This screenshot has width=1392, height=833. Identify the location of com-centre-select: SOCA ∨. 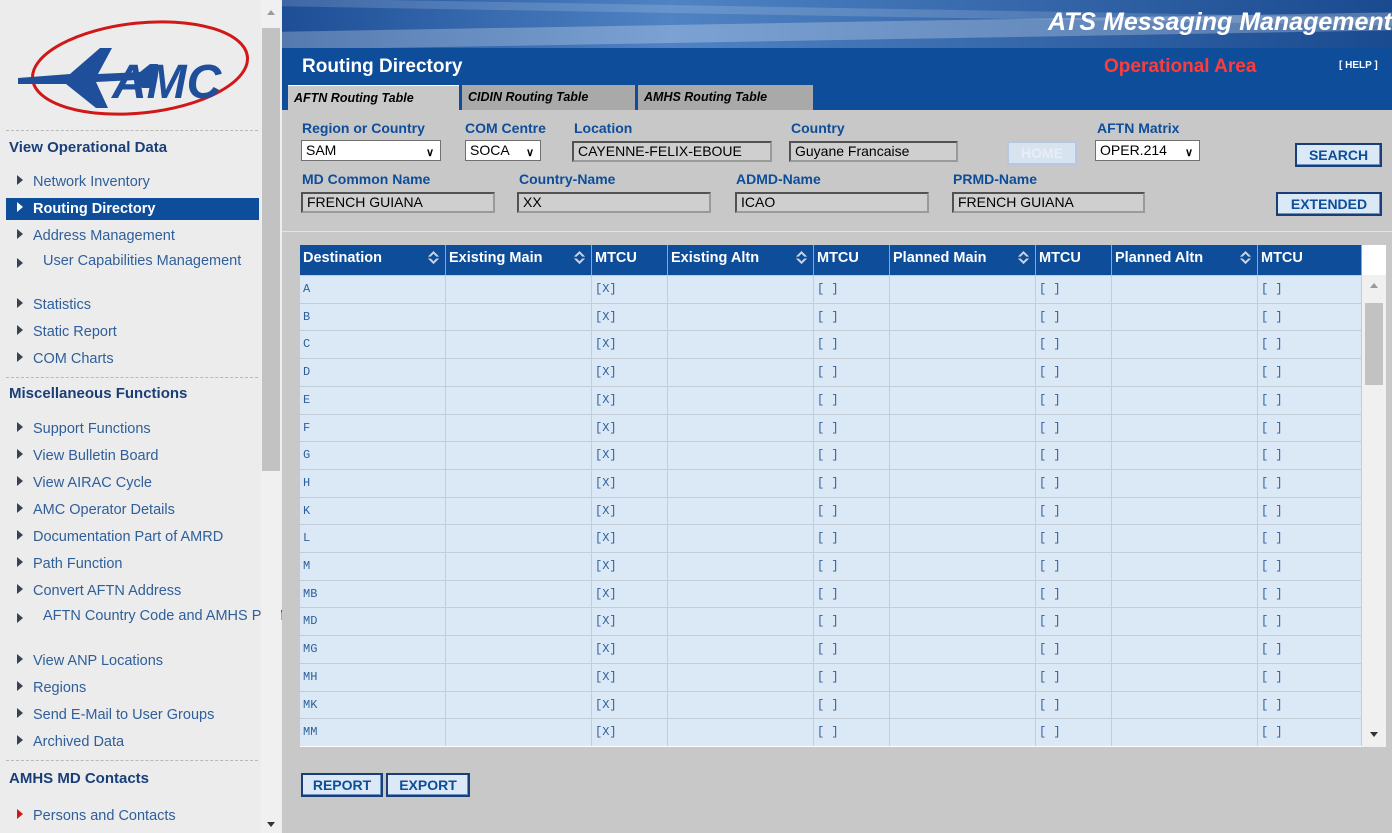
(503, 150).